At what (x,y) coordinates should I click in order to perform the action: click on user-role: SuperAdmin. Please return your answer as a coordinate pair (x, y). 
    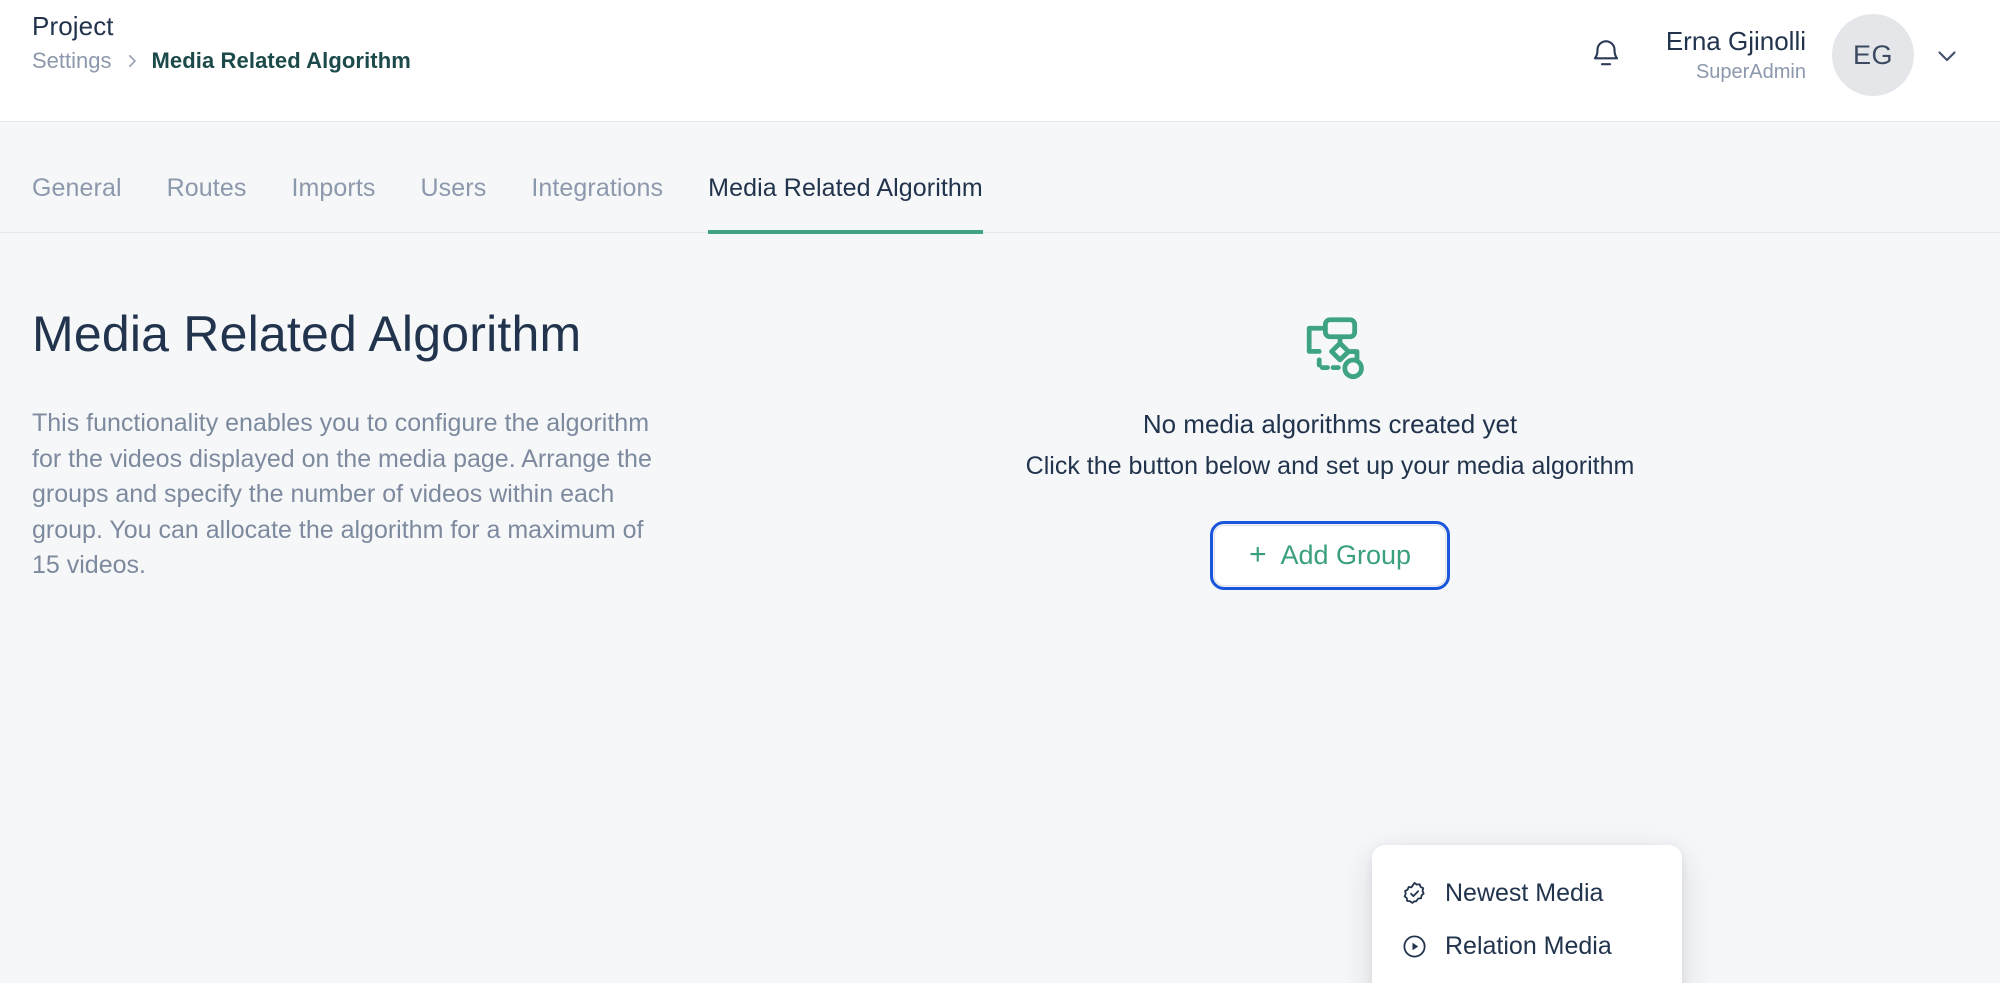
    Looking at the image, I should click on (1750, 72).